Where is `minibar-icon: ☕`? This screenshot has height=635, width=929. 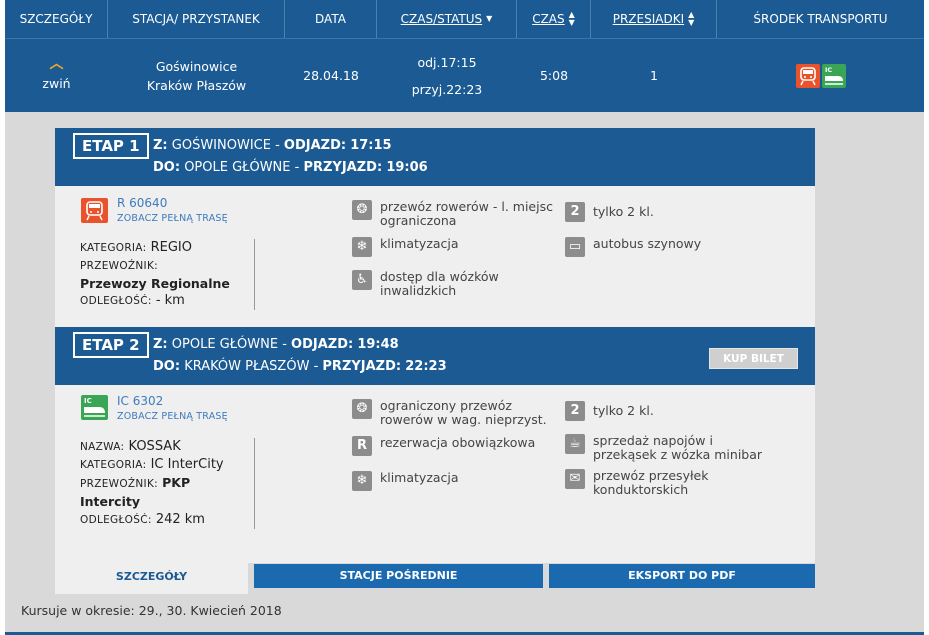
minibar-icon: ☕ is located at coordinates (575, 444).